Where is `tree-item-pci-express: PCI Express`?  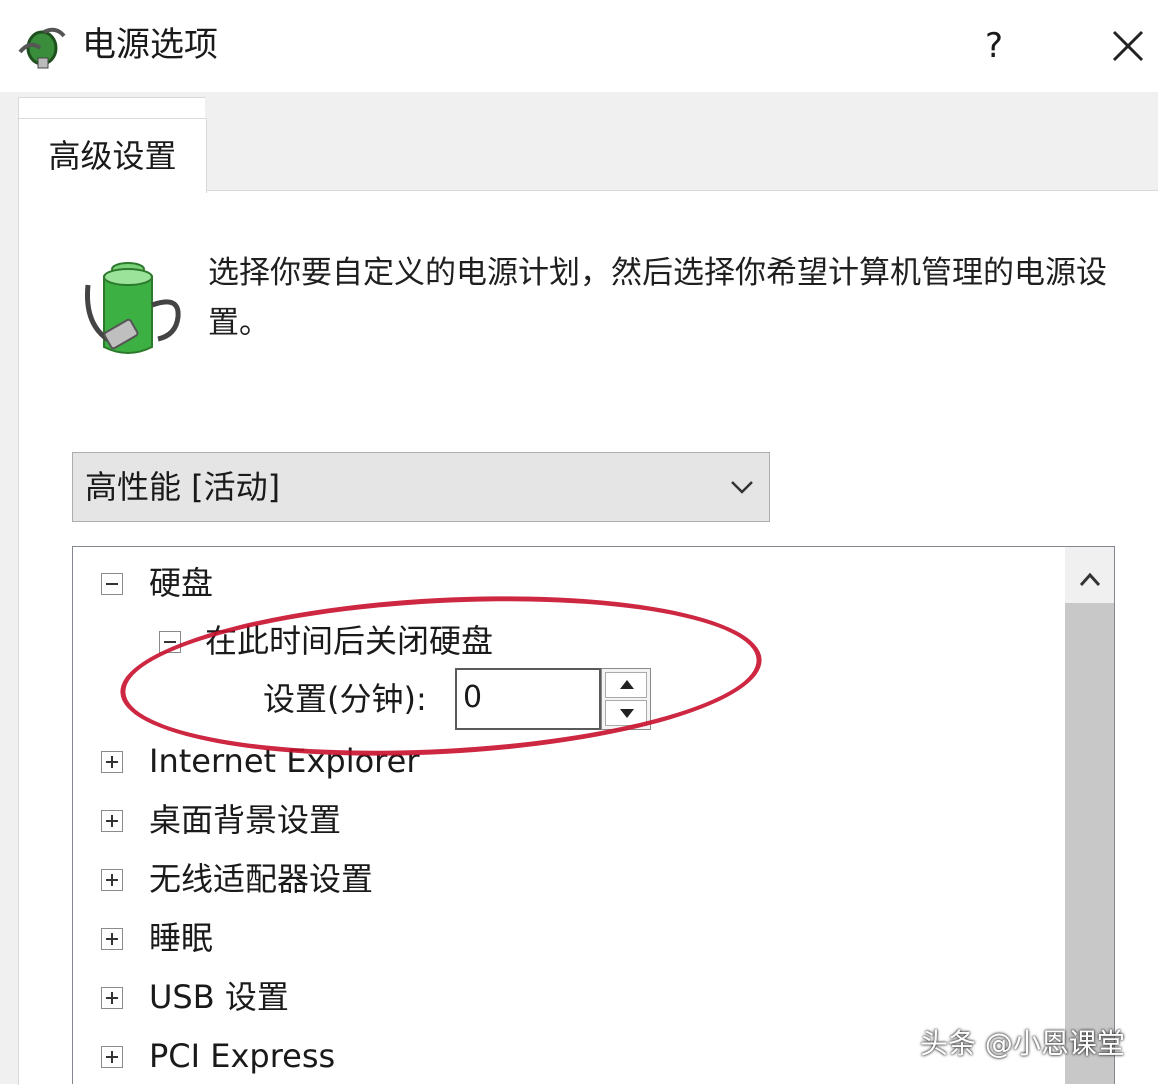 tree-item-pci-express: PCI Express is located at coordinates (242, 1056).